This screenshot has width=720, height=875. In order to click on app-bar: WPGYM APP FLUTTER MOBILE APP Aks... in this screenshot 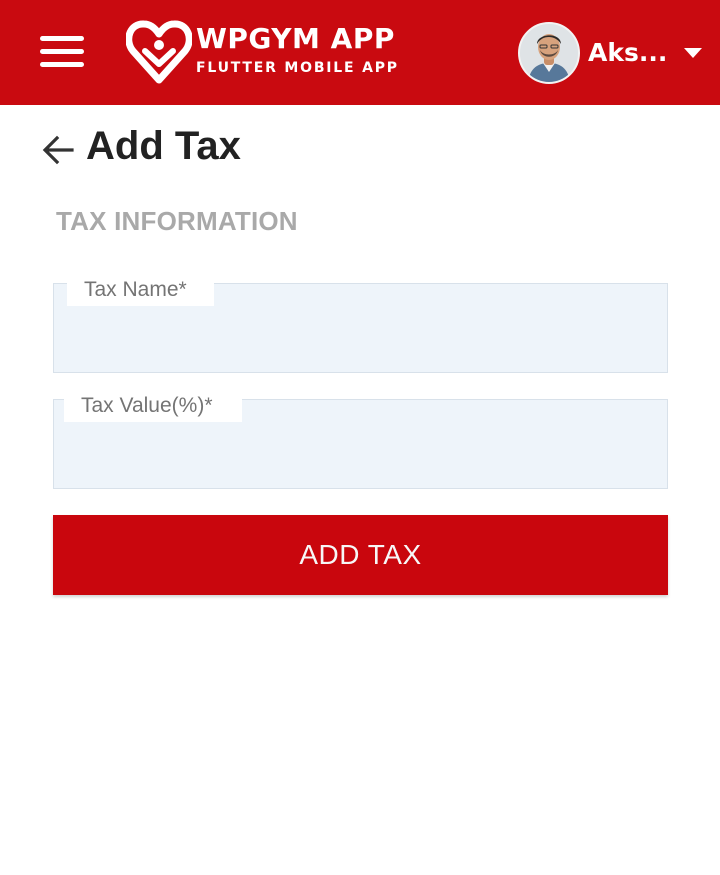, I will do `click(360, 52)`.